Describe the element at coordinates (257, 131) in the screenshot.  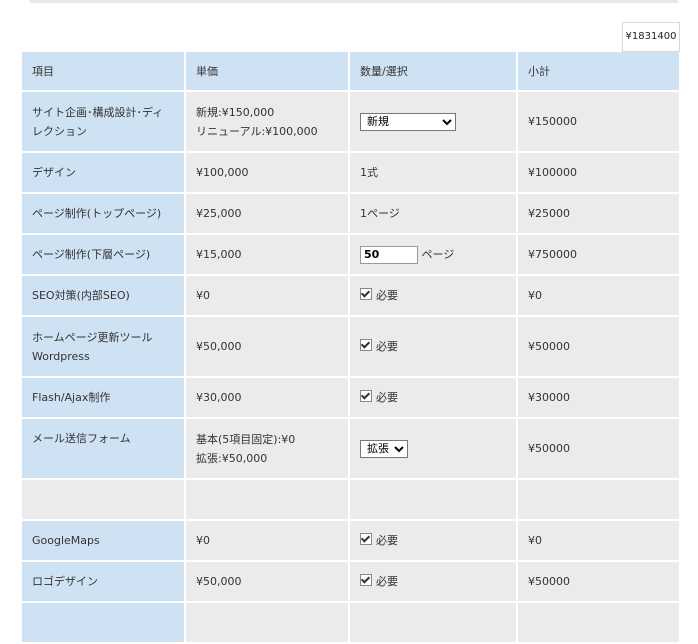
I see `price-line: リニューアル:¥100,000` at that location.